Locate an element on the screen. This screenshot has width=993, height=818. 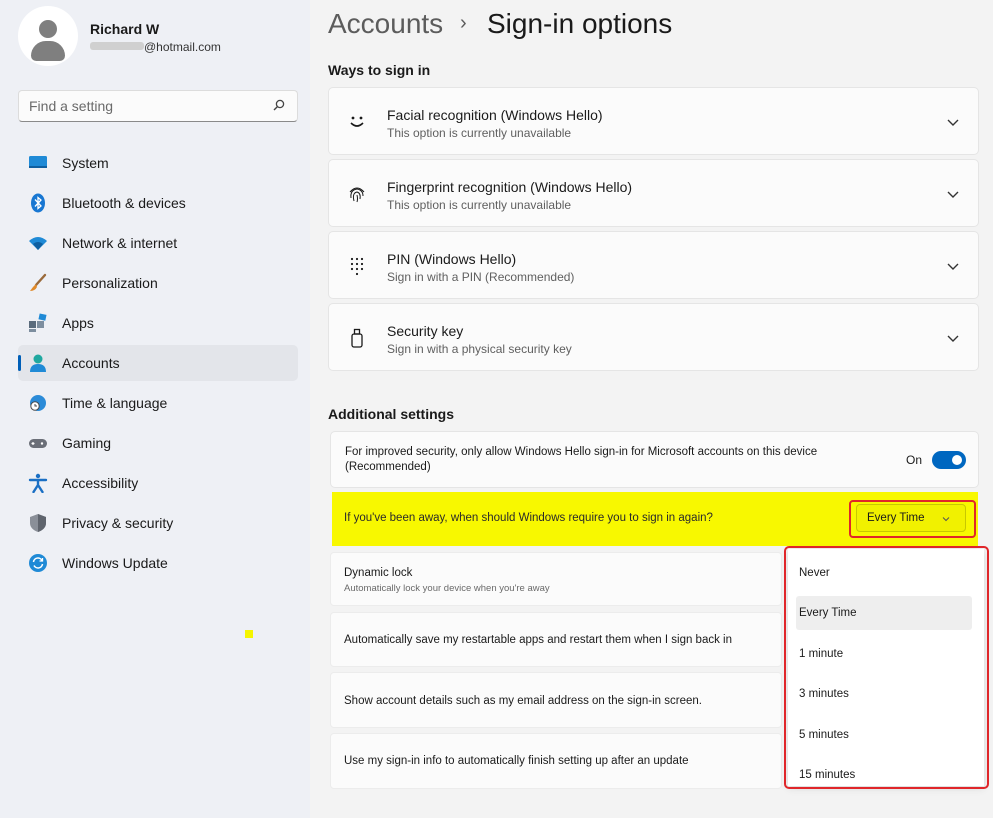
sidebar-item-bluetooth: Bluetooth & devices is located at coordinates (158, 203).